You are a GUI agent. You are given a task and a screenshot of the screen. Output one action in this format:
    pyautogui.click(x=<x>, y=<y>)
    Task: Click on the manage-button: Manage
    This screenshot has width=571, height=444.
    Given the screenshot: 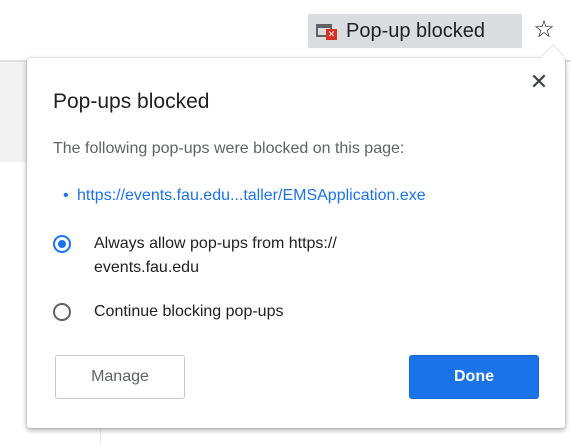 What is the action you would take?
    pyautogui.click(x=120, y=377)
    